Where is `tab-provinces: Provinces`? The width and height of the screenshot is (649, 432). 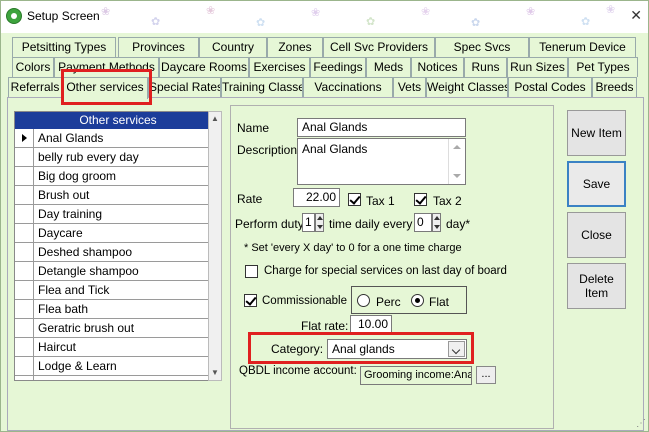
tab-provinces: Provinces is located at coordinates (158, 47).